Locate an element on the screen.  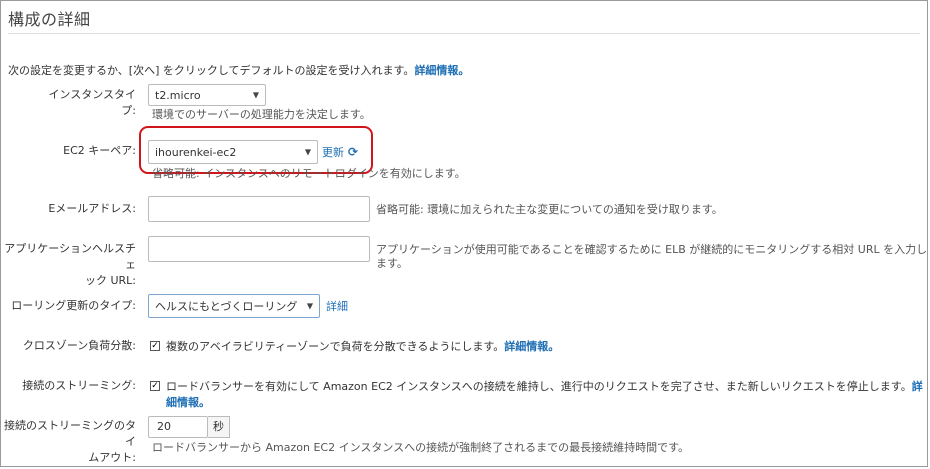
connection-draining-checkbox: ✓ is located at coordinates (155, 386).